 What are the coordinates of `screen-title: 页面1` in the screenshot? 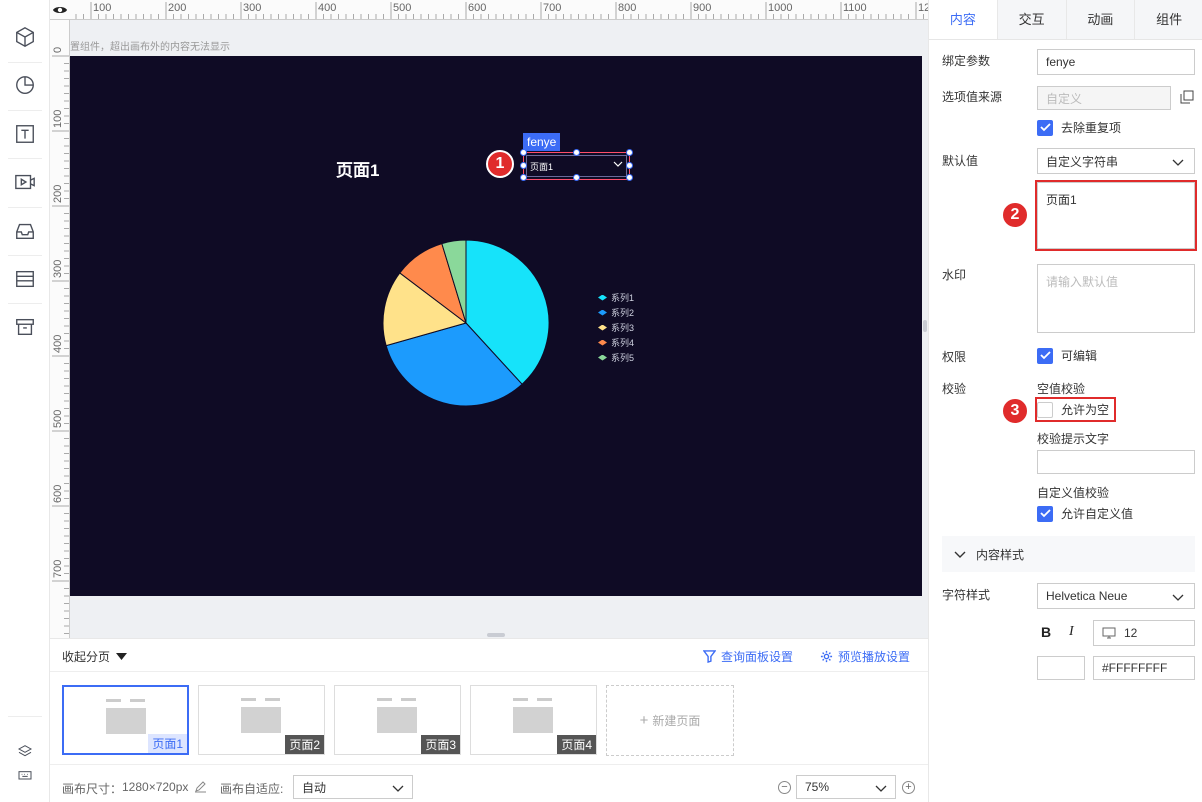 It's located at (357, 168).